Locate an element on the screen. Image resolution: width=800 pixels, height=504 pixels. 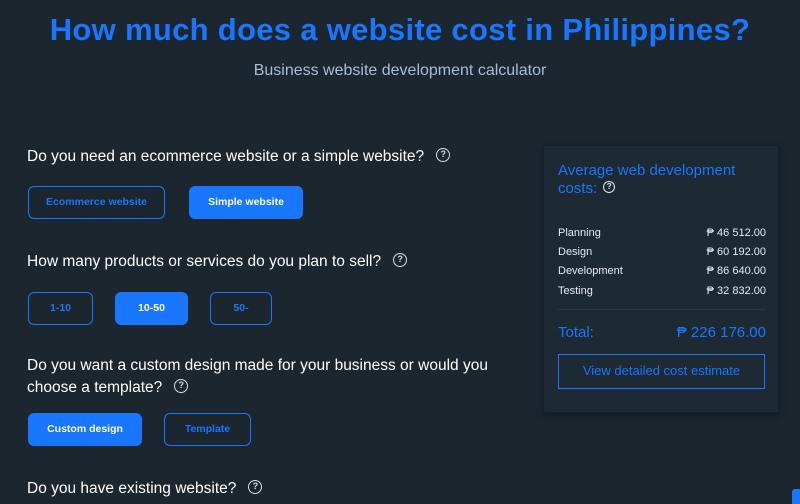
option-custom-design: Custom design is located at coordinates (85, 429).